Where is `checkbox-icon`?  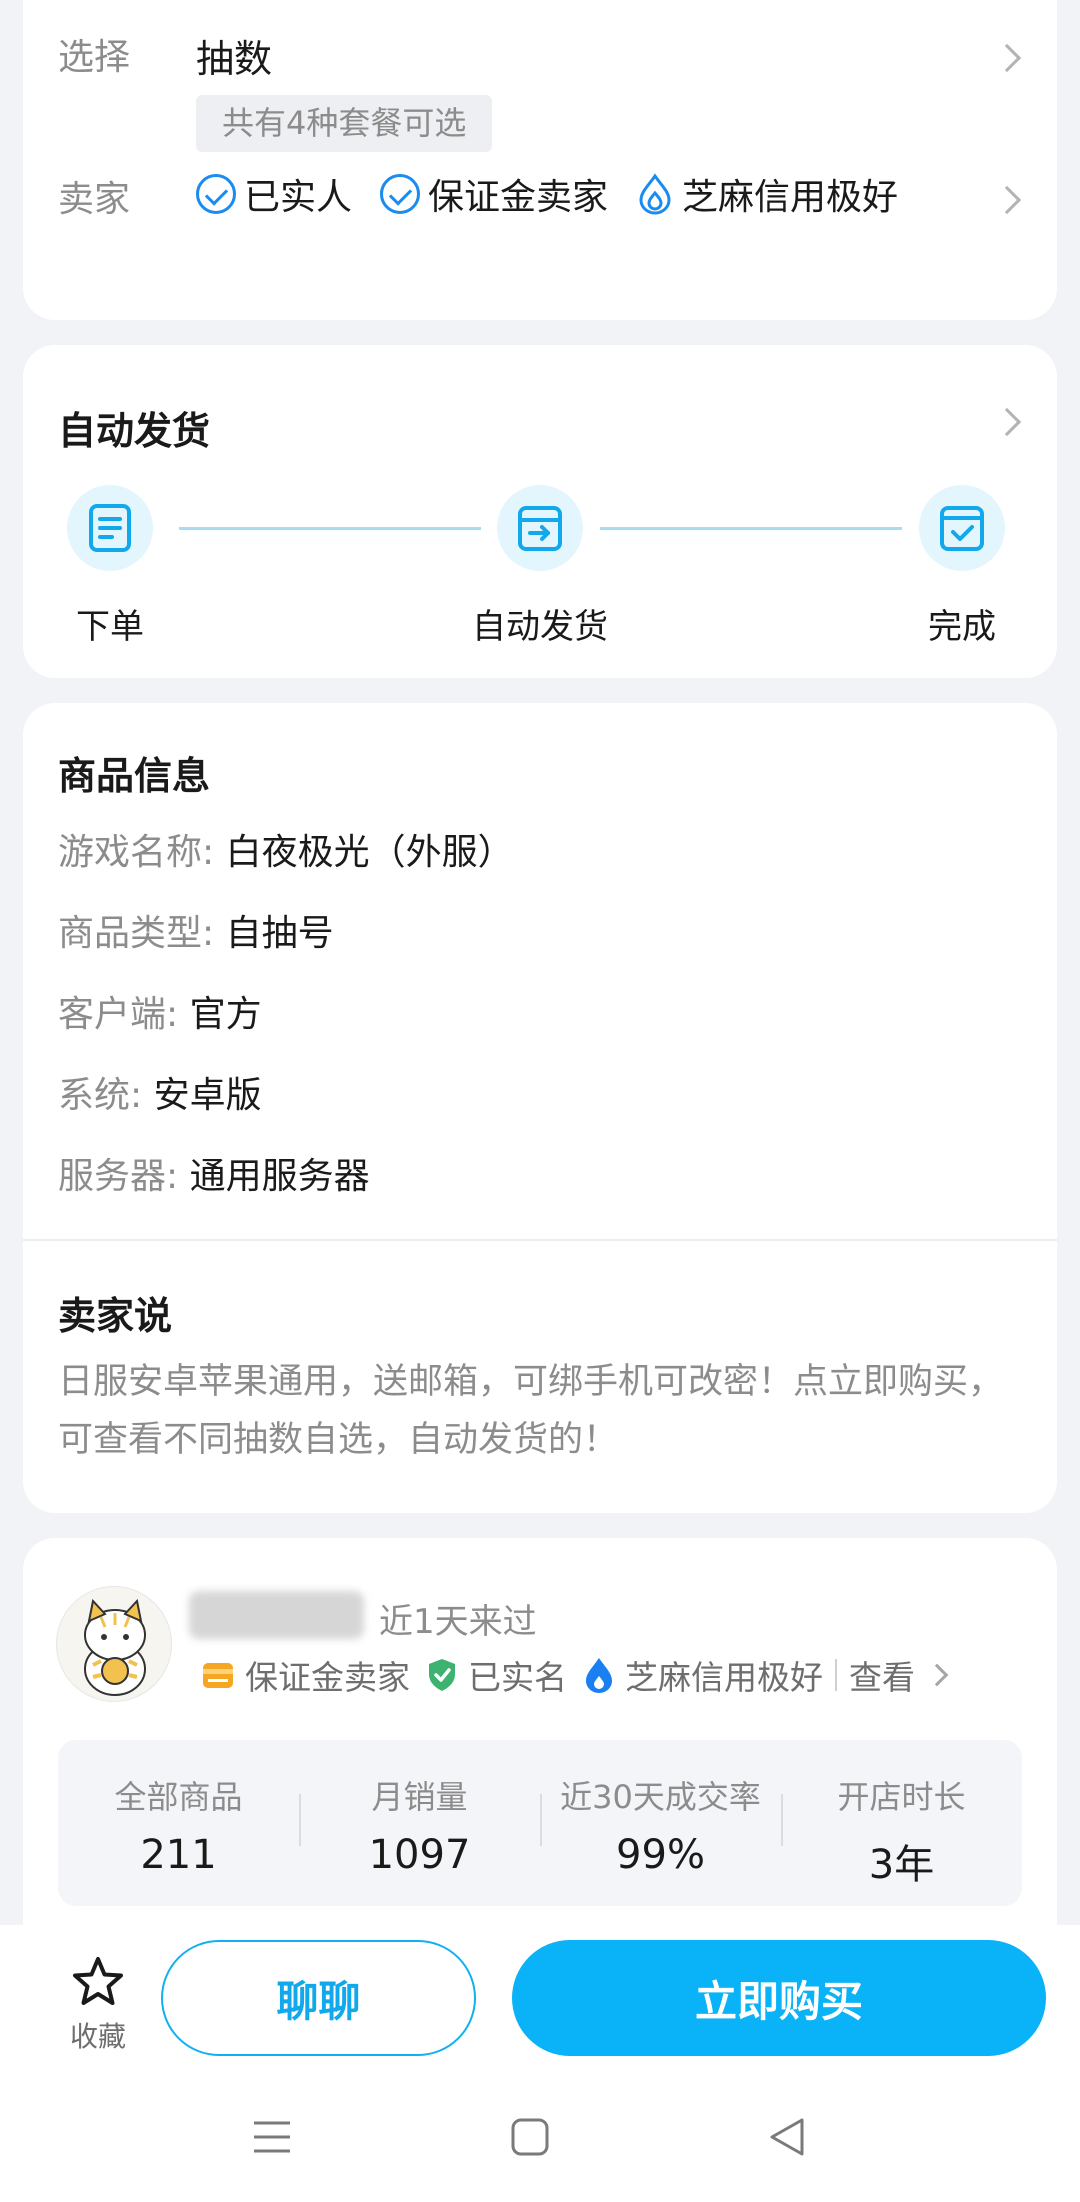 checkbox-icon is located at coordinates (962, 528).